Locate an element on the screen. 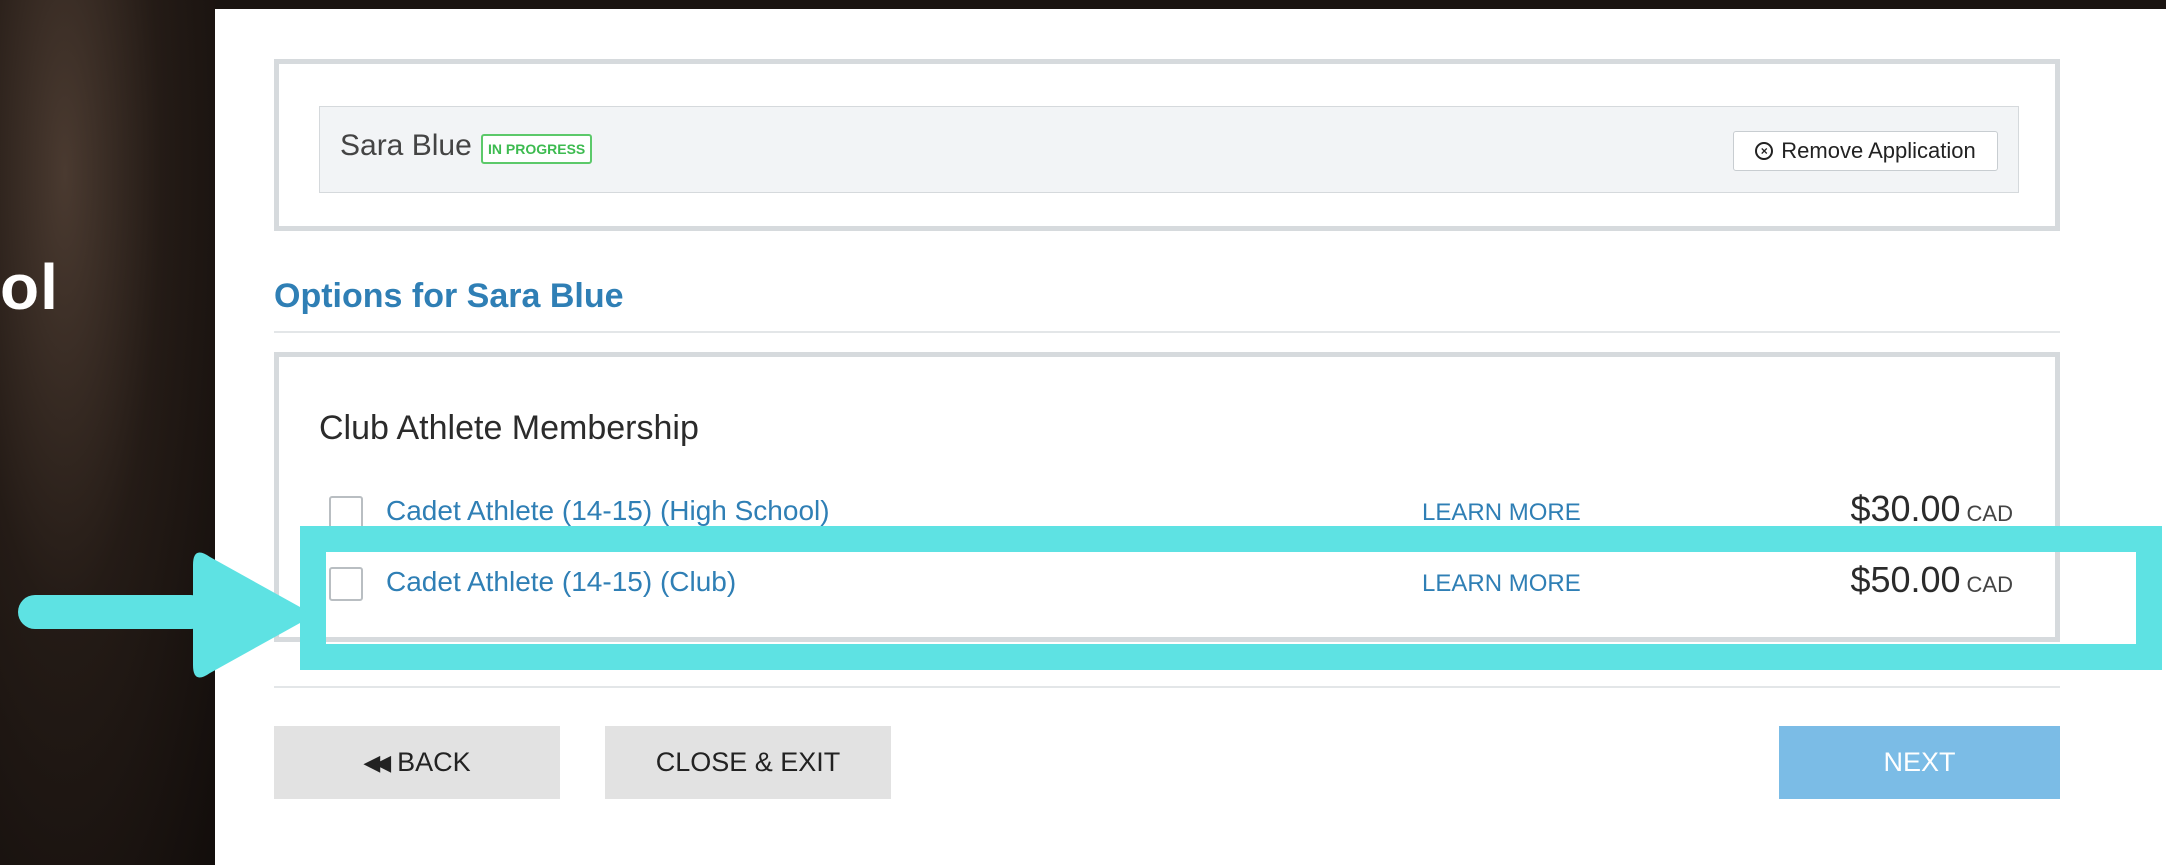 Image resolution: width=2166 pixels, height=865 pixels. background-photo is located at coordinates (108, 432).